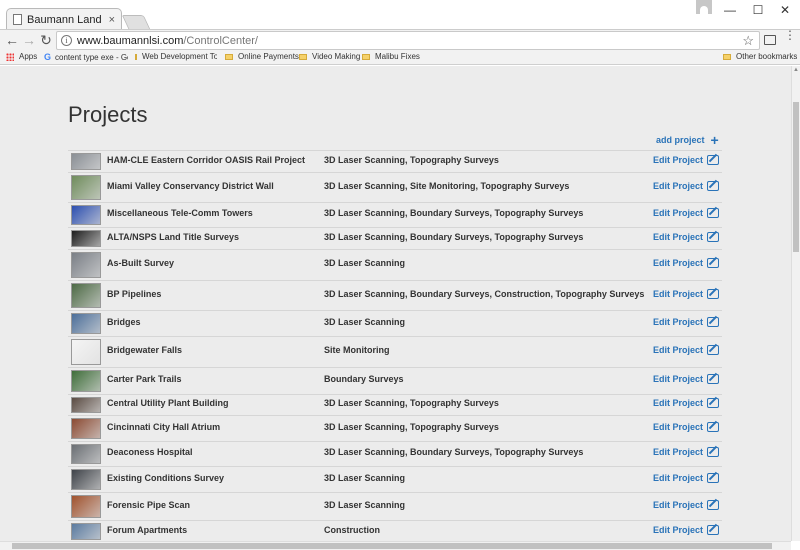 The width and height of the screenshot is (800, 550). I want to click on bookmark-item: Online Payments, so click(262, 56).